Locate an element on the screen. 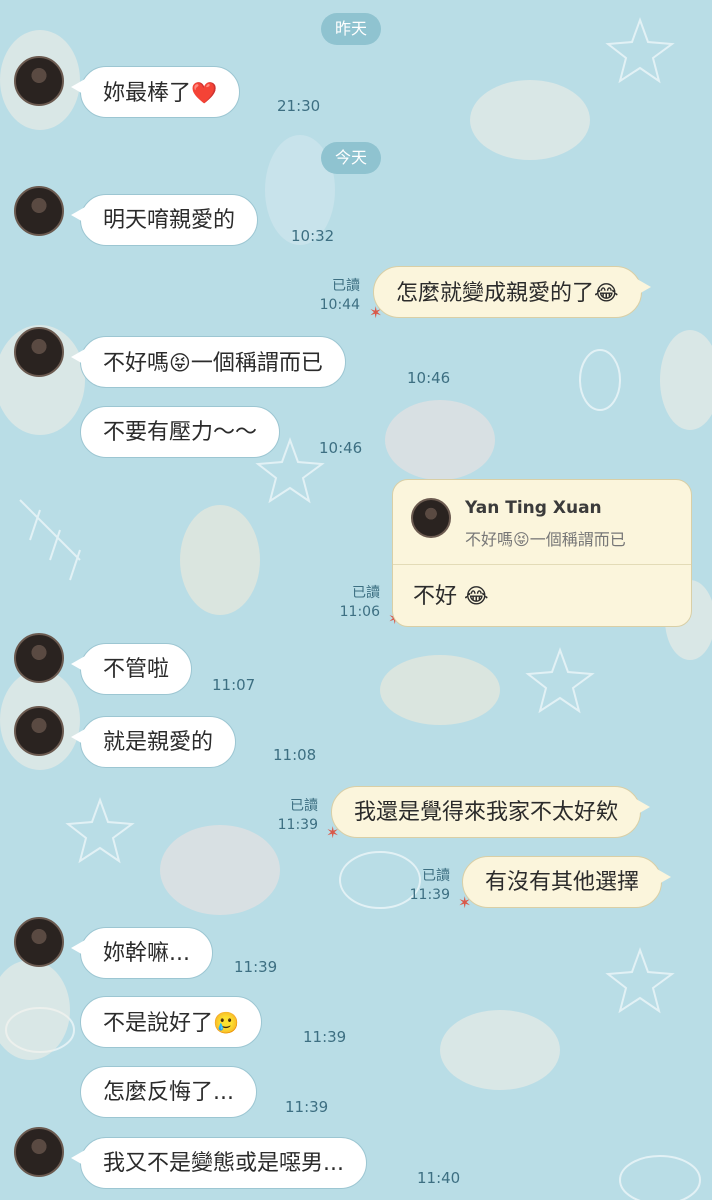 The width and height of the screenshot is (712, 1200). quoted-text: 不好嗎😝一個稱謂而已 is located at coordinates (545, 538).